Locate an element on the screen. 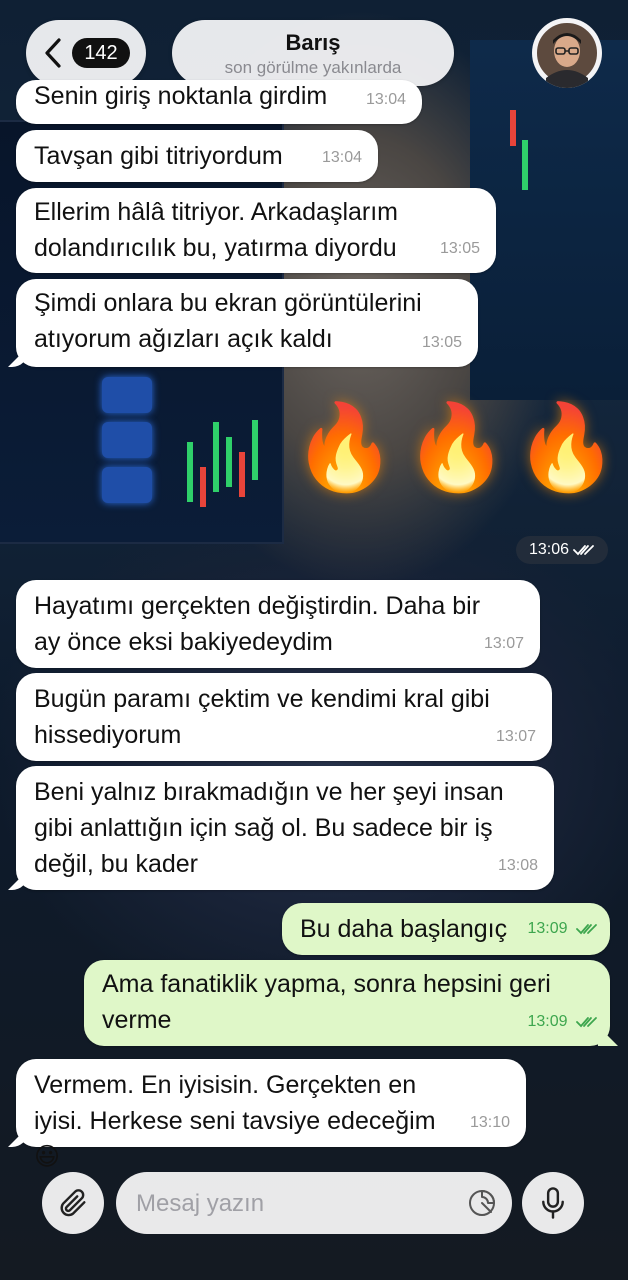 This screenshot has width=628, height=1280. message-time: 13:08 is located at coordinates (517, 865).